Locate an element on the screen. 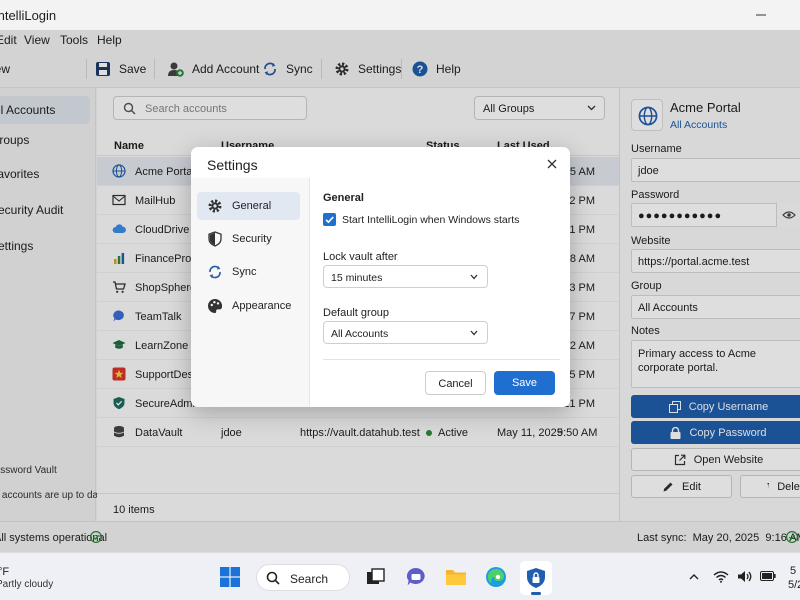  lock-vault-label: Lock vault after is located at coordinates (360, 257).